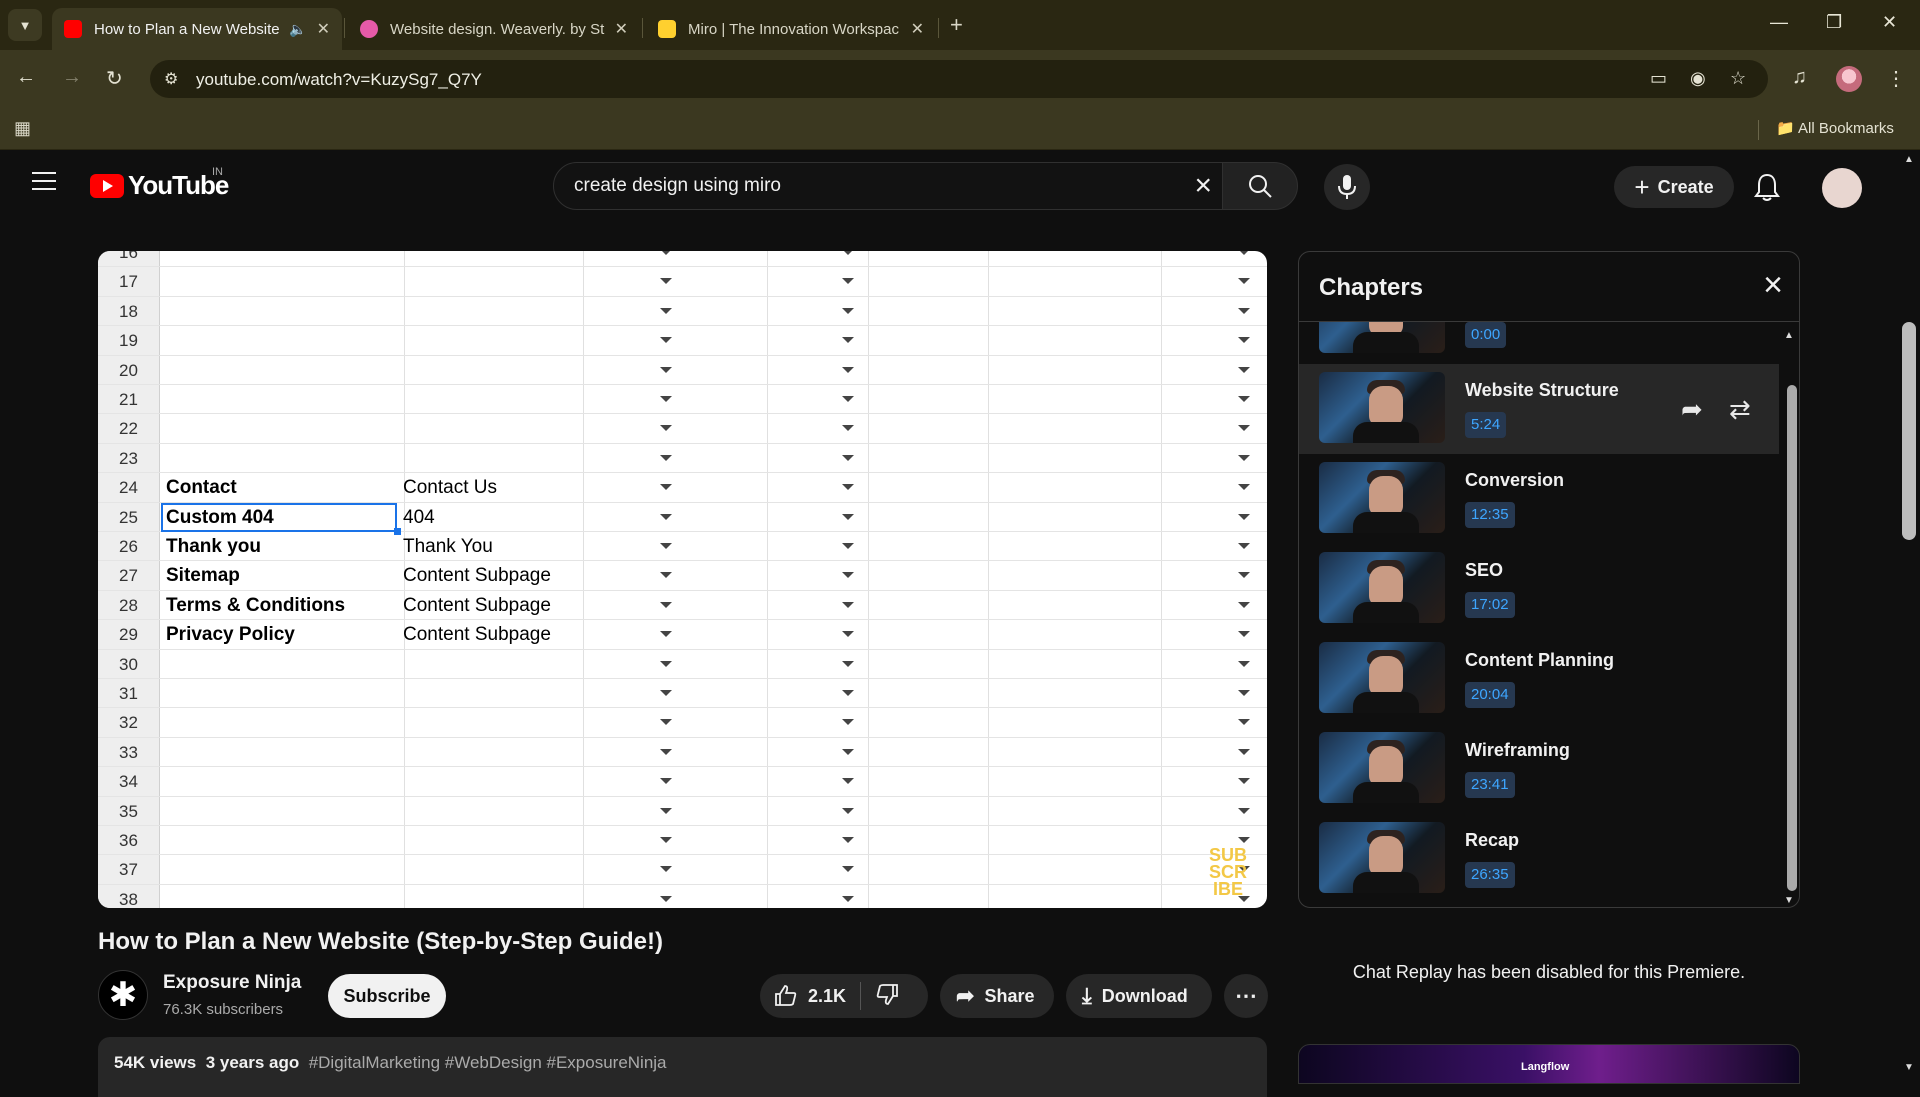 The image size is (1920, 1097). Describe the element at coordinates (1889, 22) in the screenshot. I see `close-window-icon: ✕` at that location.